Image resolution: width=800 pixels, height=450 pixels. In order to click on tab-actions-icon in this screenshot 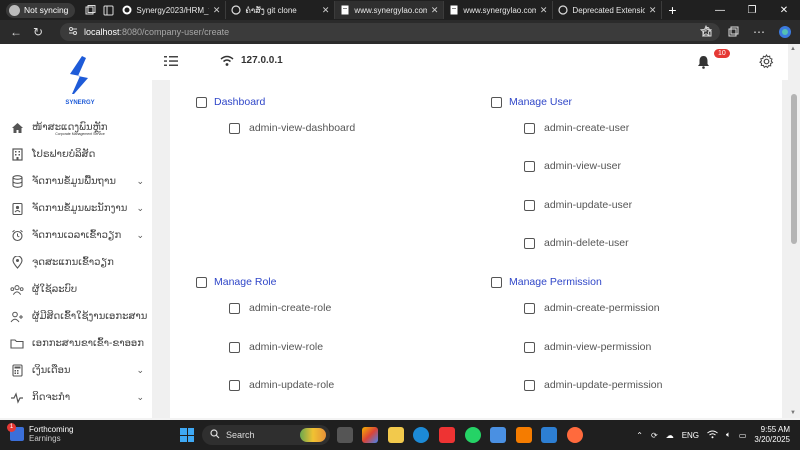, I will do `click(108, 10)`.